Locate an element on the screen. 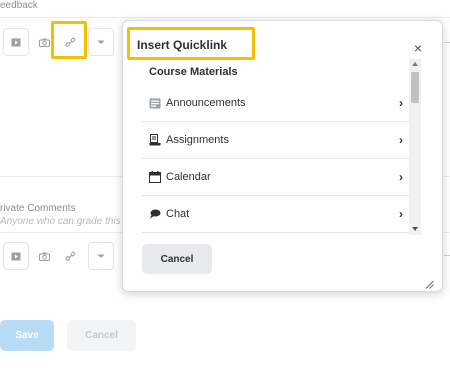 The image size is (450, 369). dialog-cancel-button: Cancel is located at coordinates (177, 259).